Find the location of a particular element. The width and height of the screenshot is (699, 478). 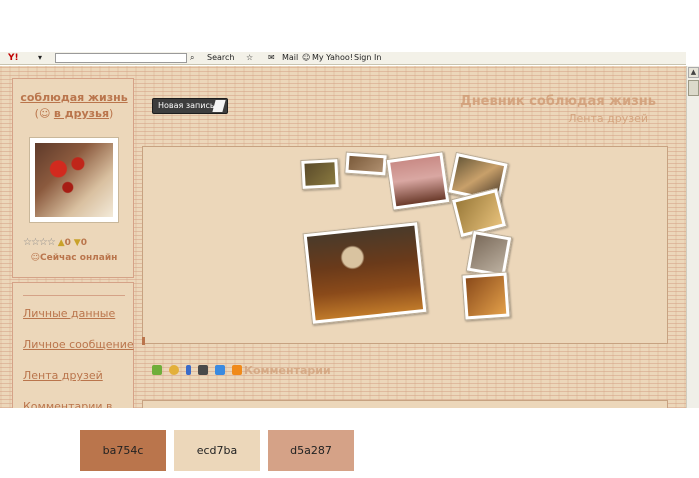

nav-divider is located at coordinates (74, 295).